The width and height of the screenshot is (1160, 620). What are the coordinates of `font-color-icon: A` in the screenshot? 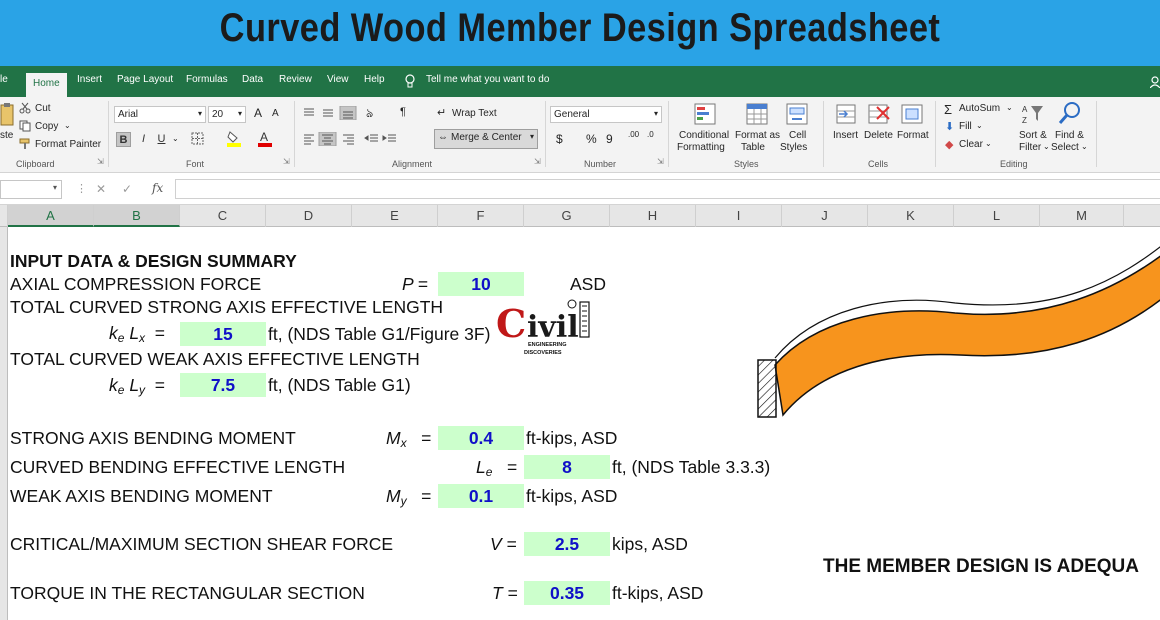 It's located at (265, 138).